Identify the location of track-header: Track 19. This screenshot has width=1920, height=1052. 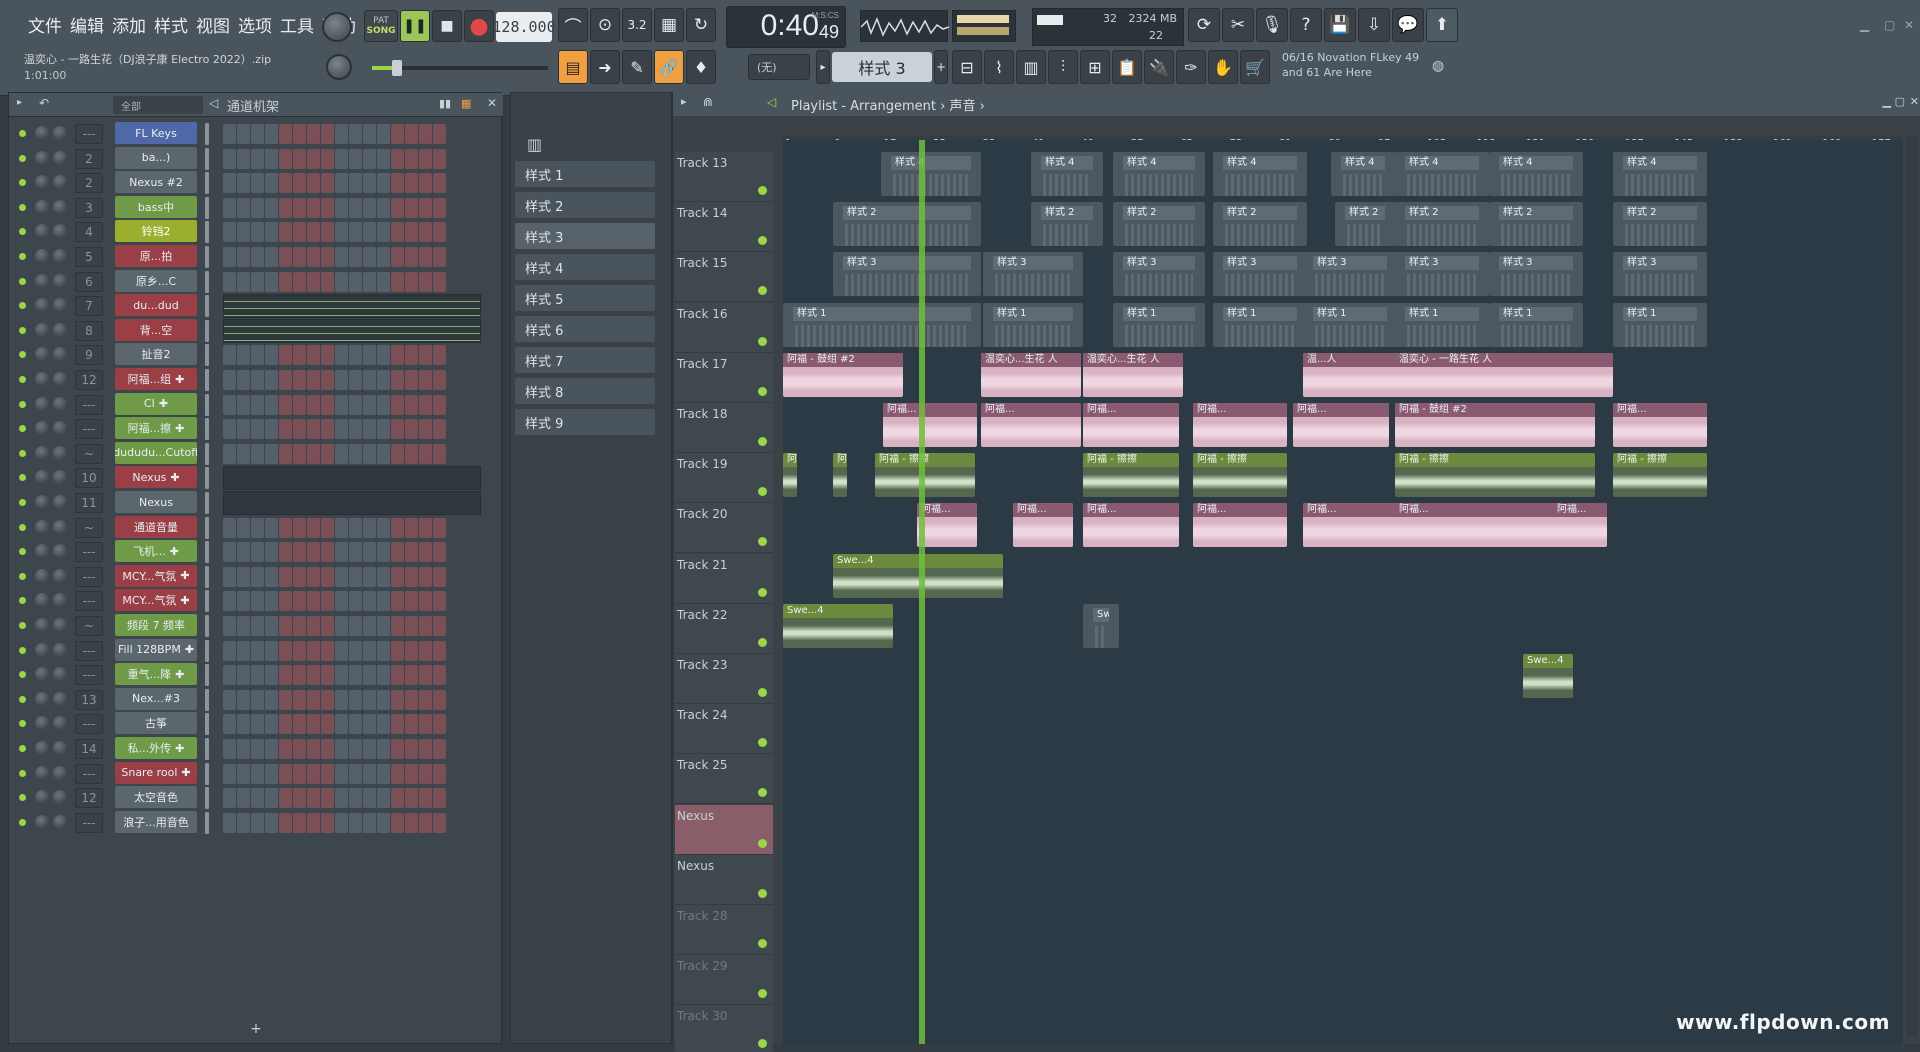
(724, 478).